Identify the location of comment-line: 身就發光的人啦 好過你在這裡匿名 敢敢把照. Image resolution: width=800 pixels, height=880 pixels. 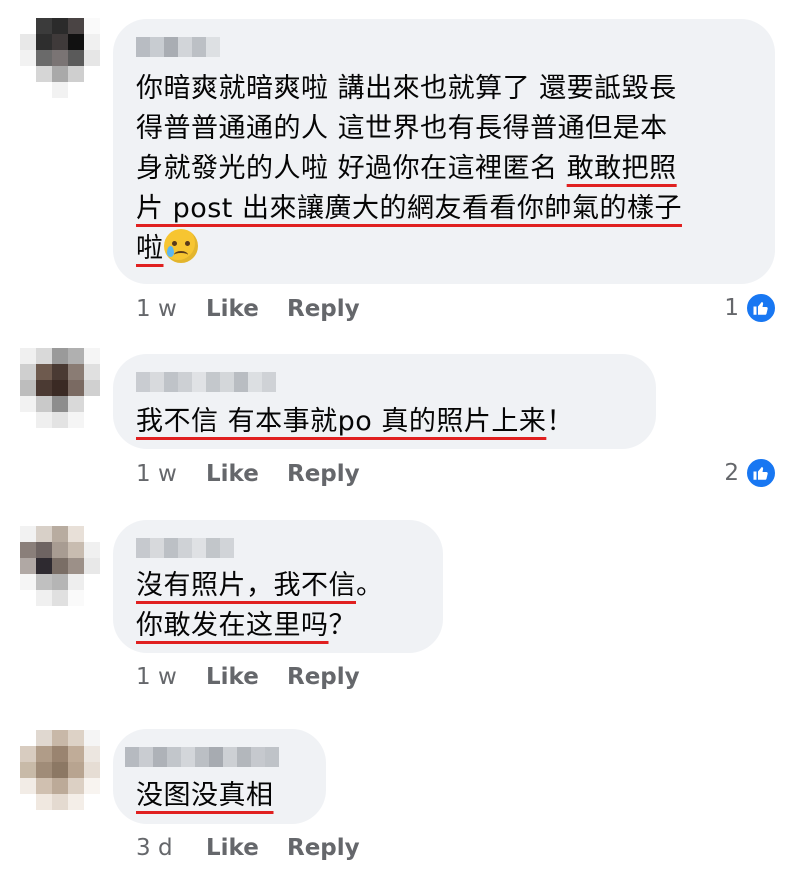
(409, 169).